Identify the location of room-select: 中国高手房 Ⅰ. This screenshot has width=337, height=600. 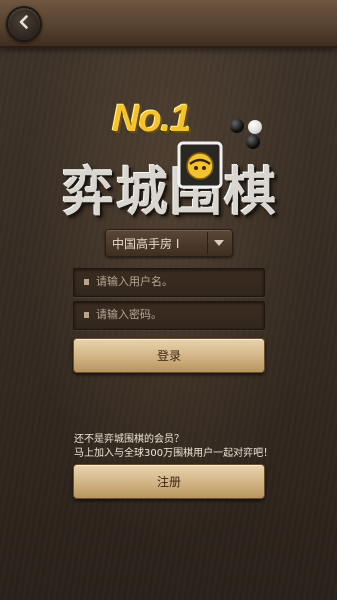
(169, 243).